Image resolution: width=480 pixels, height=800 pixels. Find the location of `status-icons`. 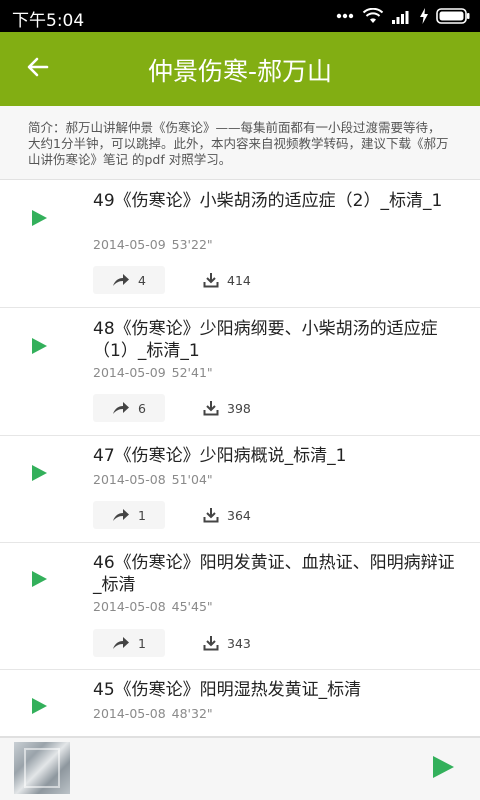

status-icons is located at coordinates (403, 16).